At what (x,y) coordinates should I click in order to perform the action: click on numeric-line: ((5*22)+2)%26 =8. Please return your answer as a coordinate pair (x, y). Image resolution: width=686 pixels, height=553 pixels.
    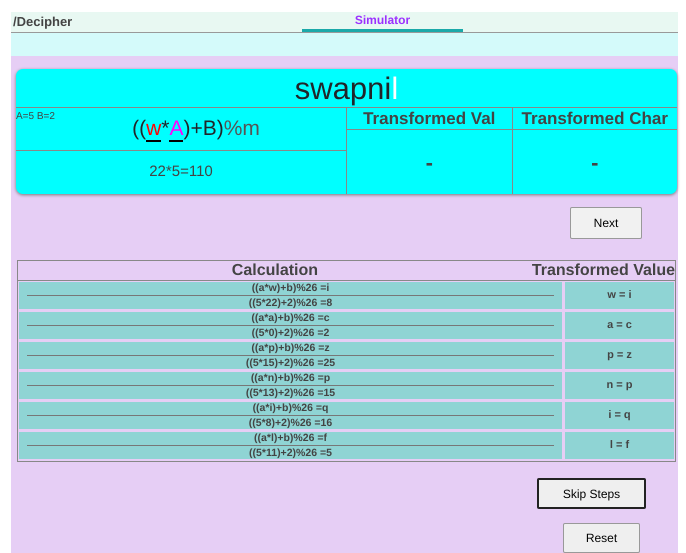
    Looking at the image, I should click on (290, 303).